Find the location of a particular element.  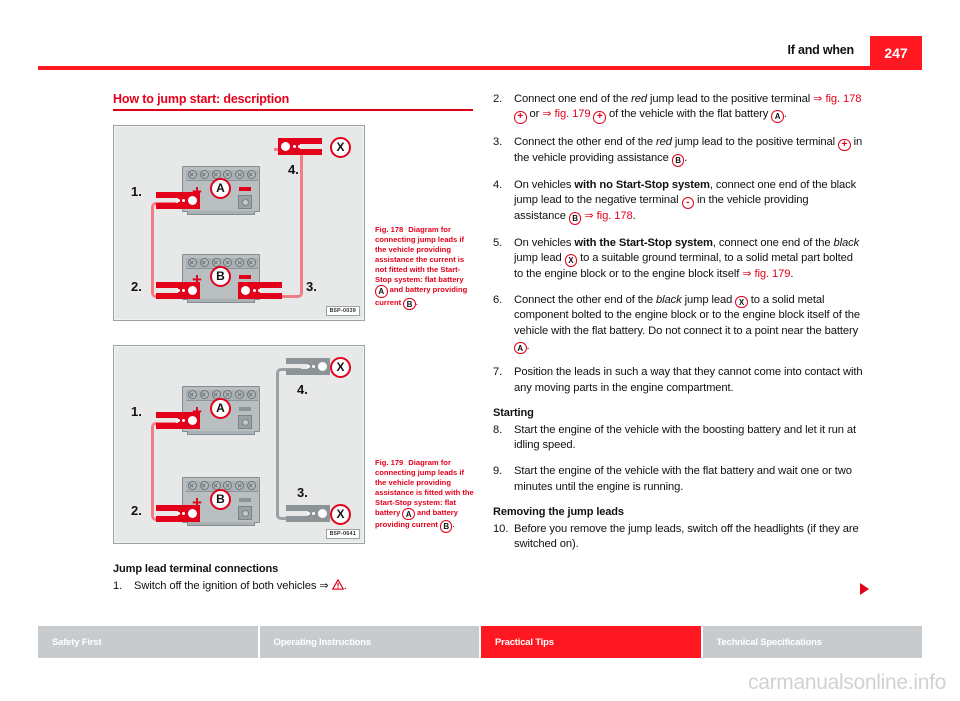

figure-179-image: + A + is located at coordinates (239, 444).